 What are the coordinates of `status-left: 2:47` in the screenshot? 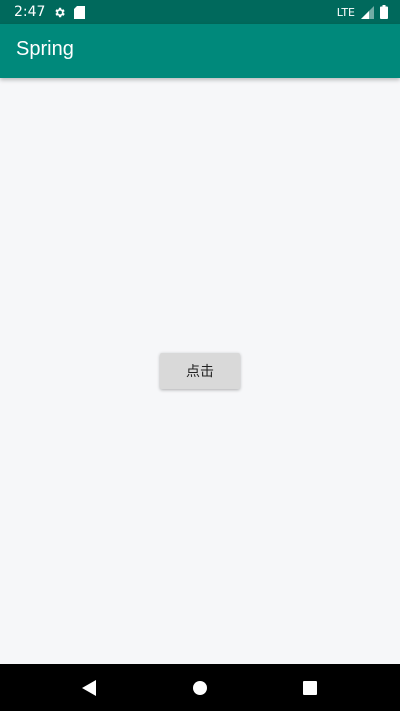 It's located at (50, 12).